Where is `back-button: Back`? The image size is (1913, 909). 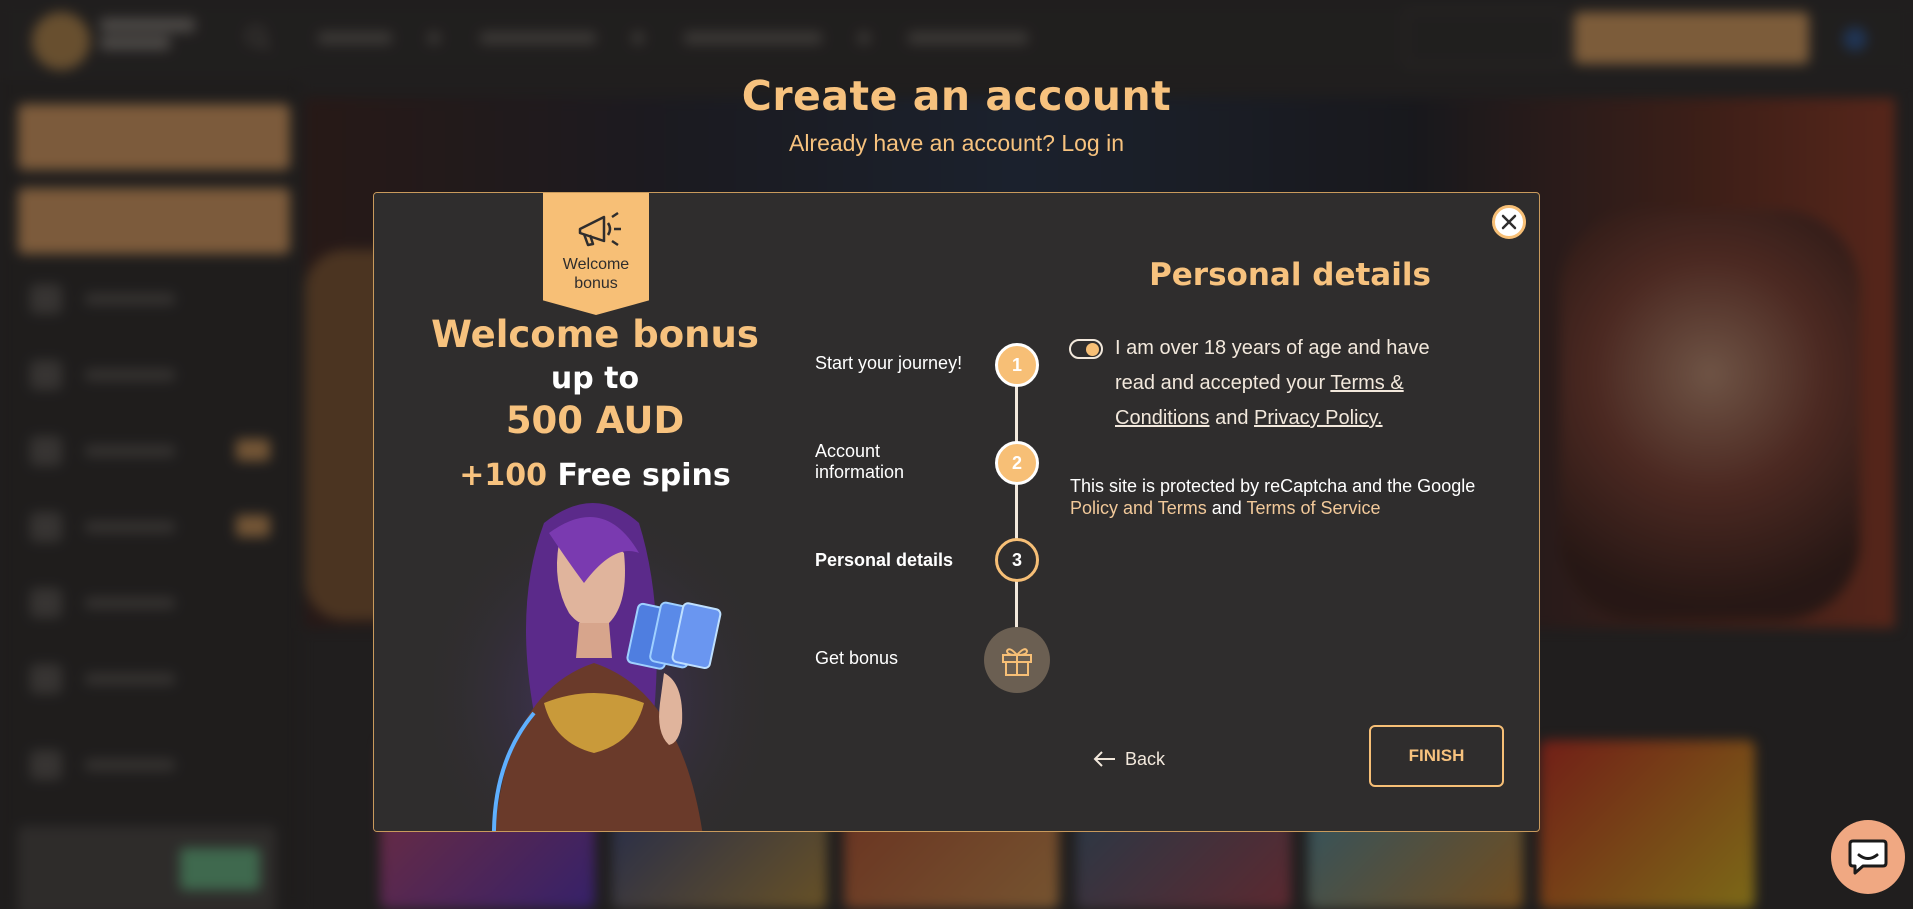
back-button: Back is located at coordinates (1129, 759).